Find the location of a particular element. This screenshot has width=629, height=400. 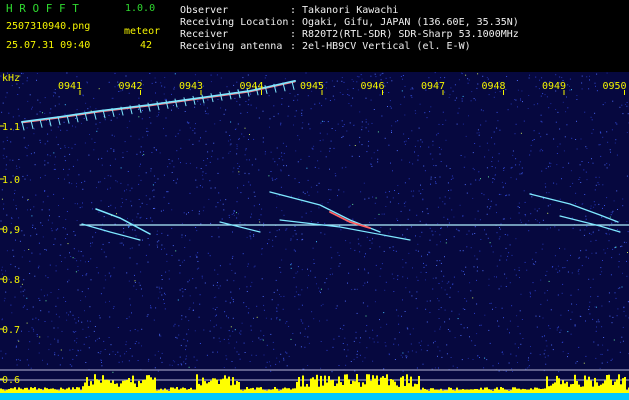

x-tick-label: 0944 is located at coordinates (251, 86).